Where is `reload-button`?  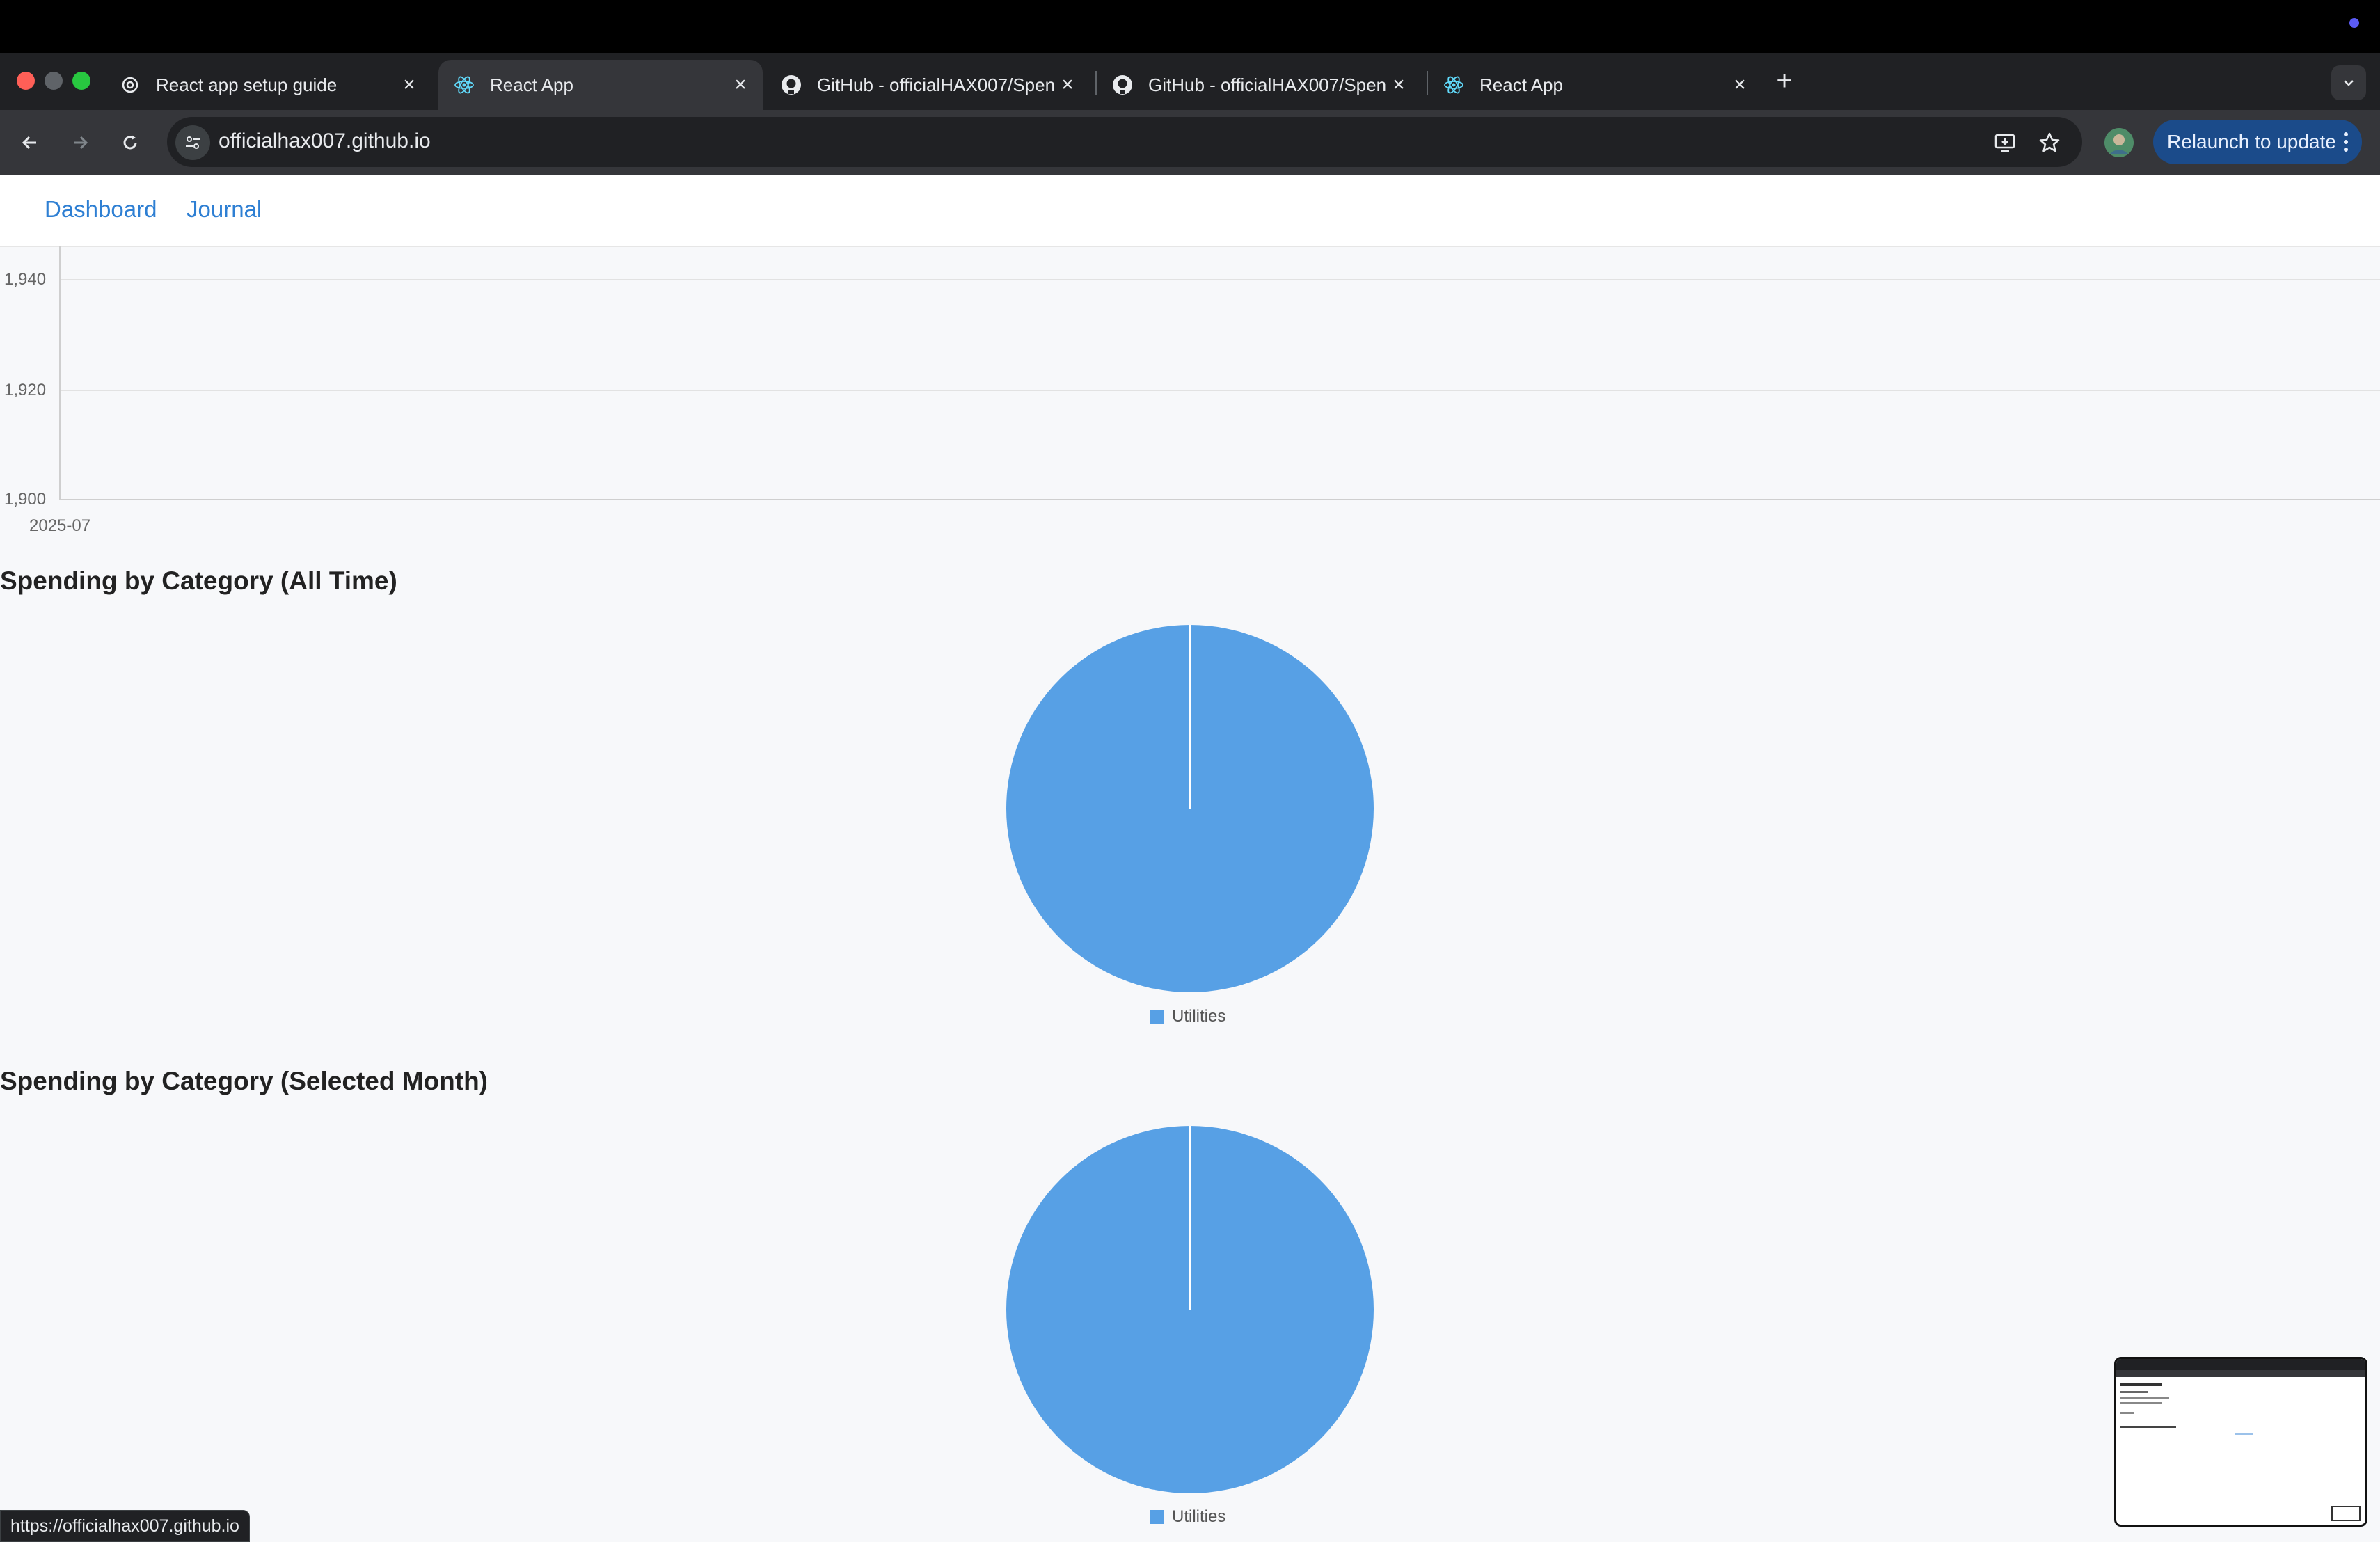 reload-button is located at coordinates (130, 142).